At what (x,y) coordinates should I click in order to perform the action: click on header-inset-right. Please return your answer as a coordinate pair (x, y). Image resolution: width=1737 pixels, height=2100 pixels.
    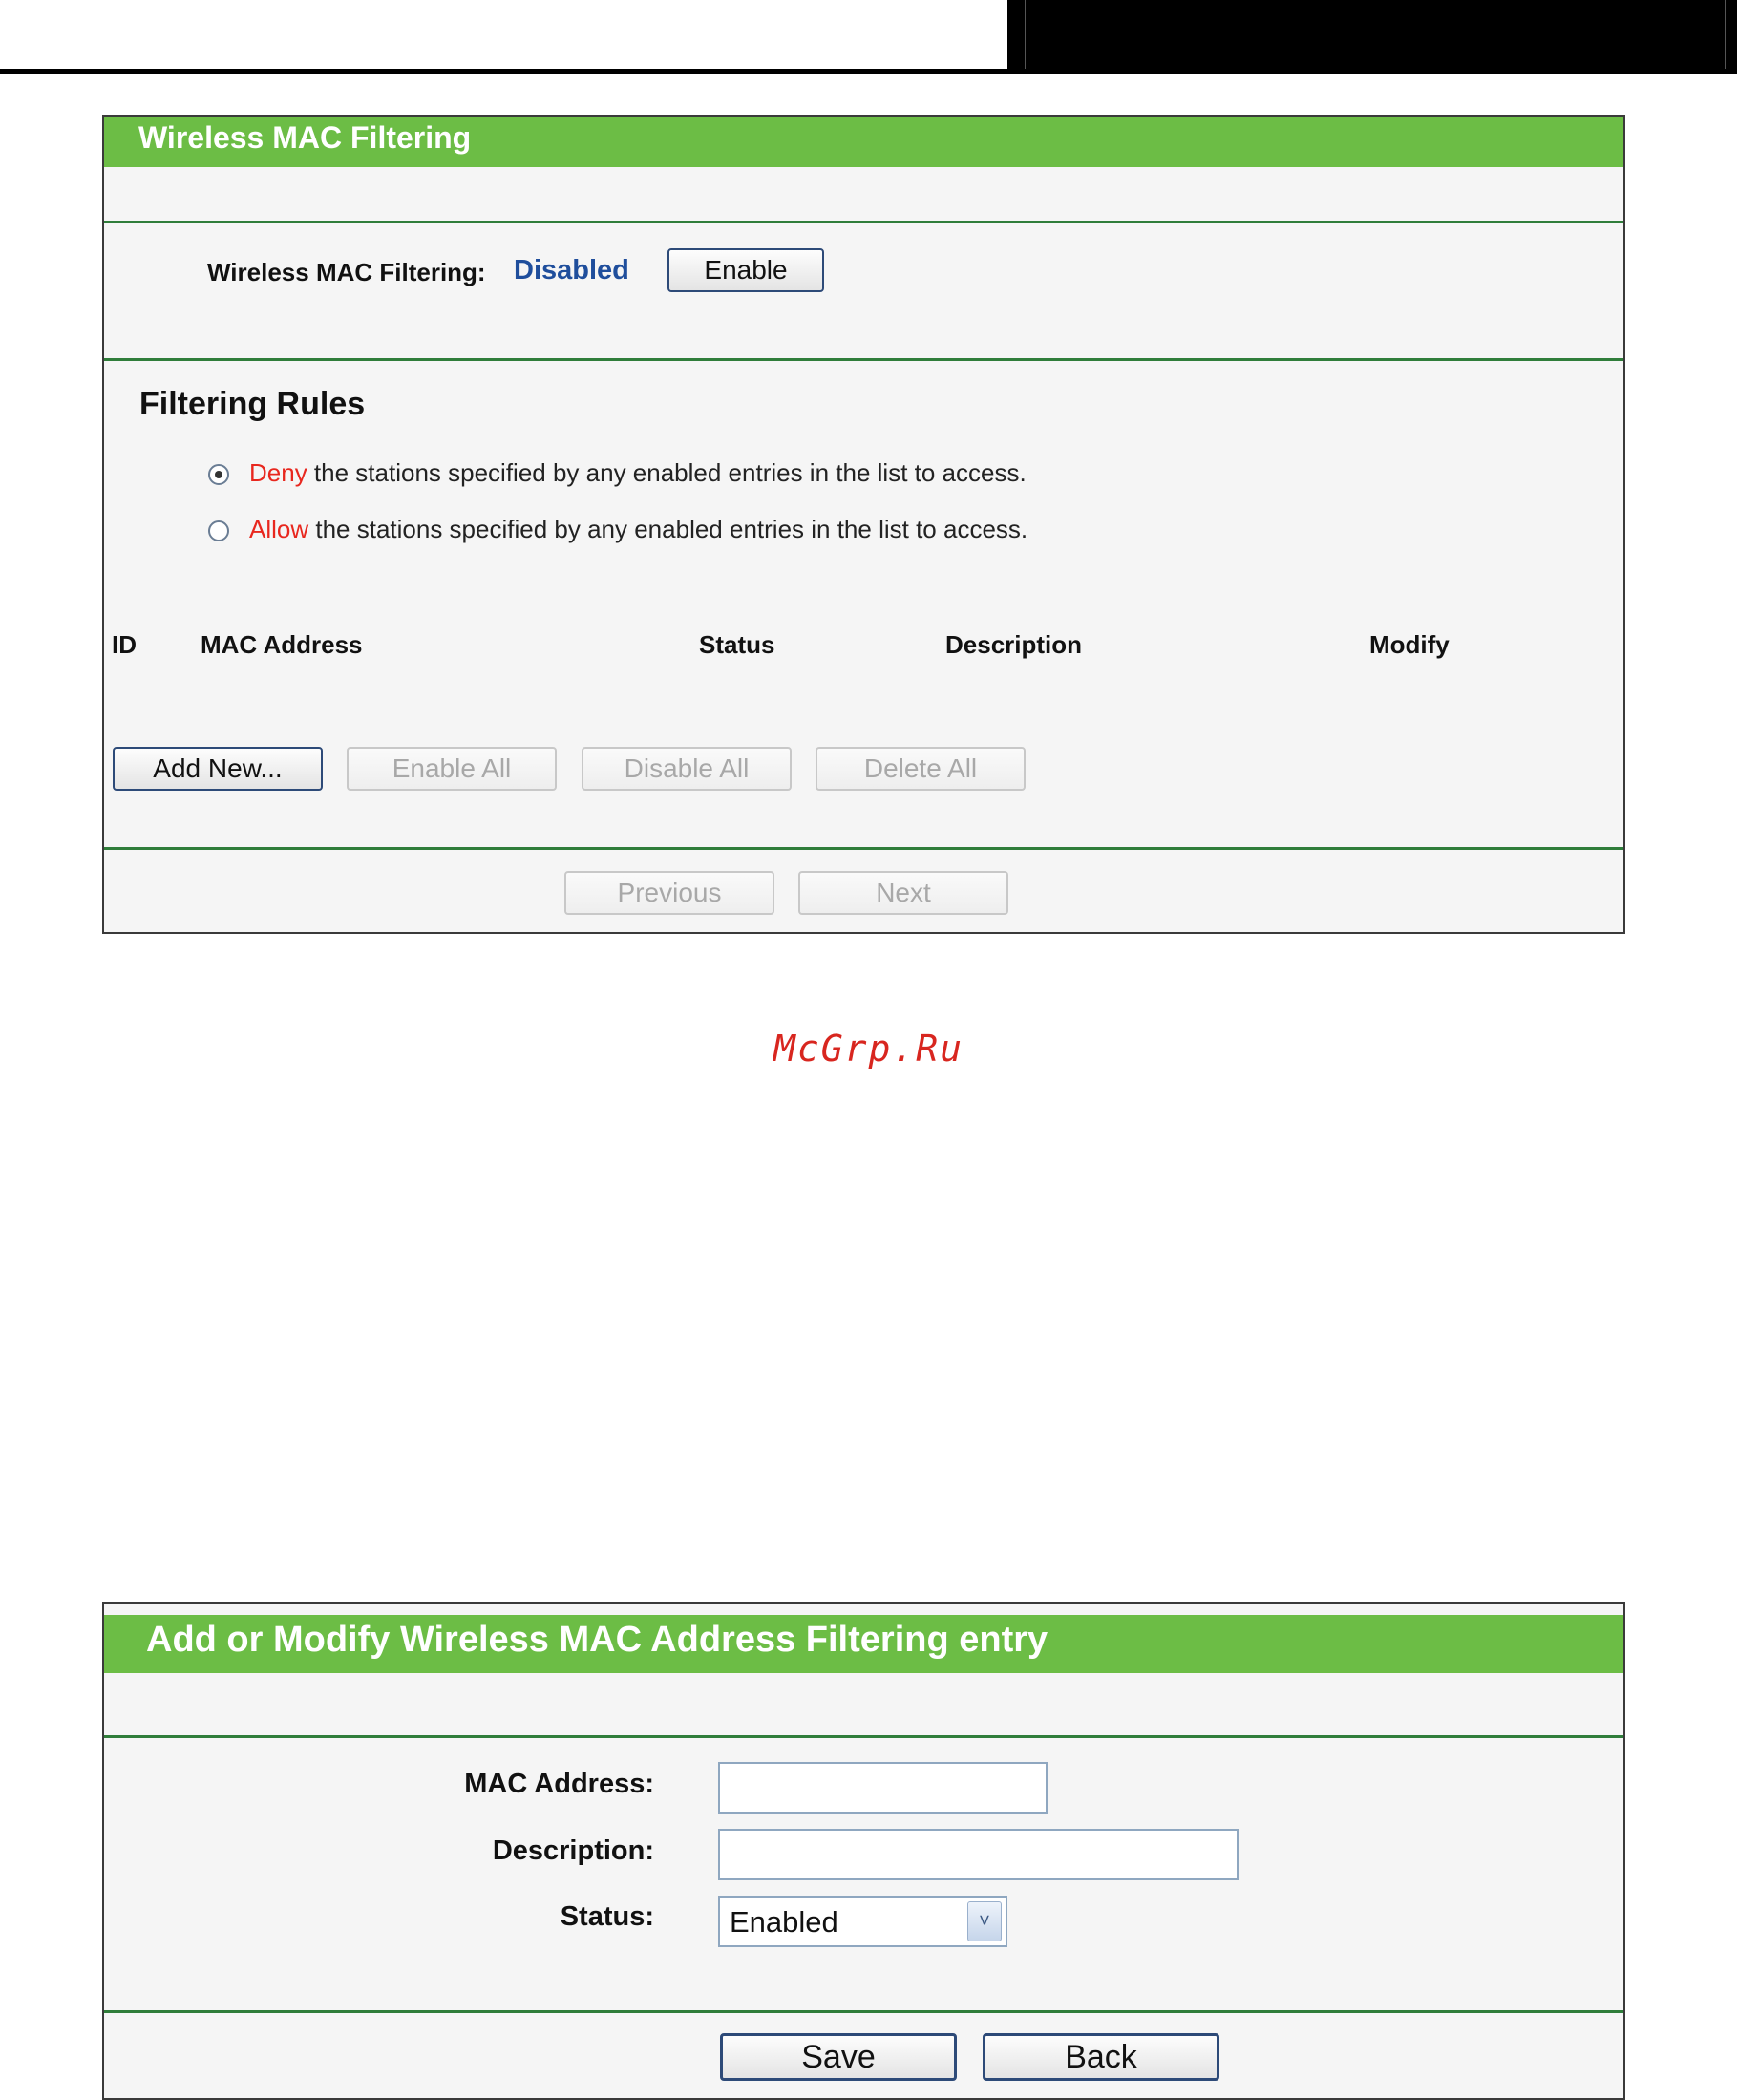
    Looking at the image, I should click on (1725, 34).